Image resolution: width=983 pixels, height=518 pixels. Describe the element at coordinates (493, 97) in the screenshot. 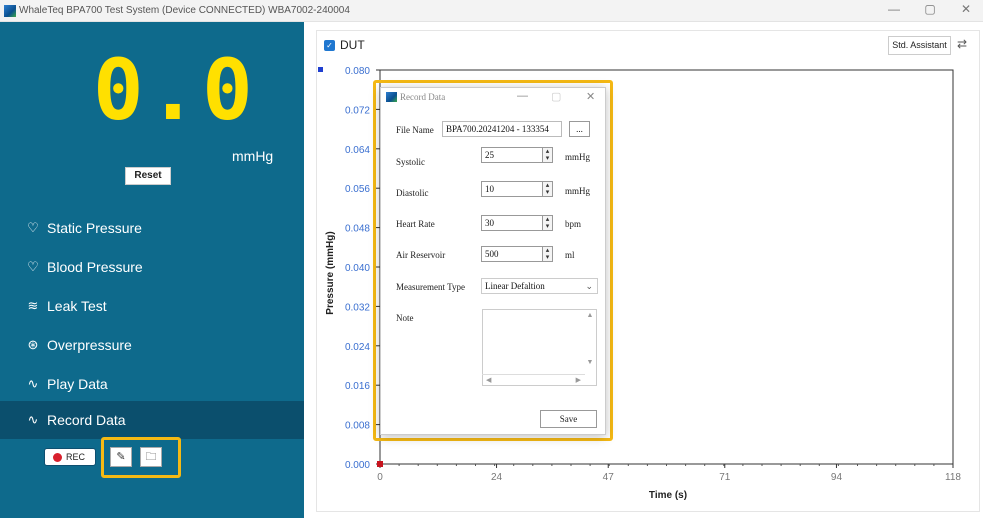

I see `dialog-title-bar: Record Data — ▢ ✕` at that location.